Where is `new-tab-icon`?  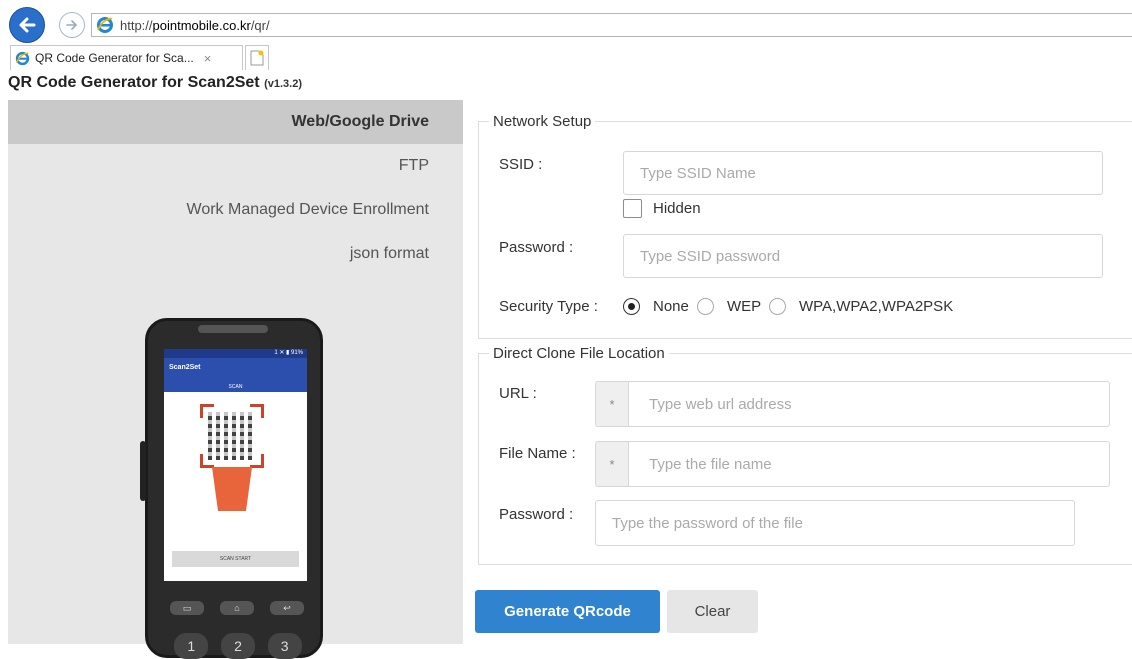 new-tab-icon is located at coordinates (257, 58).